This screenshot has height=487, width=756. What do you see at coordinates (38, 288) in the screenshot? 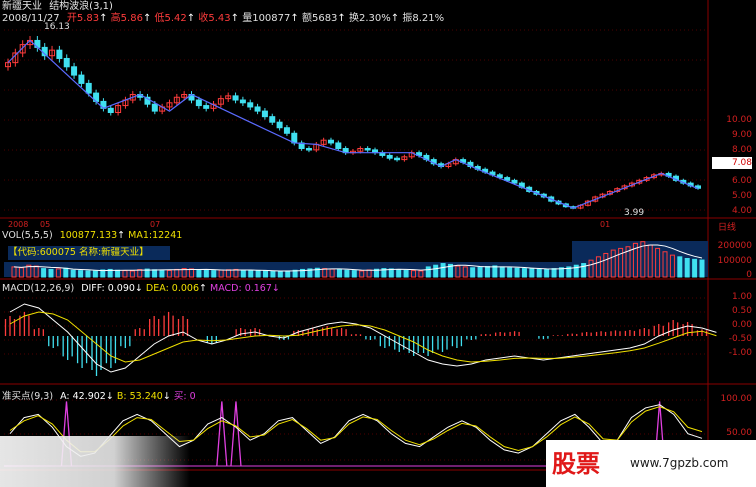
I see `macd-title: MACD(12,26,9)` at bounding box center [38, 288].